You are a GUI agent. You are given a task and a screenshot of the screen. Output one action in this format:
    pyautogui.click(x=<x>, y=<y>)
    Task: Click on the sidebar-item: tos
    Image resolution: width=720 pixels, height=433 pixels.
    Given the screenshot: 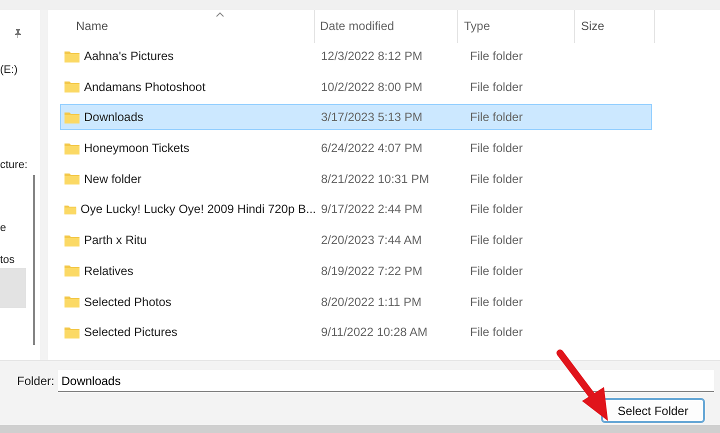 What is the action you would take?
    pyautogui.click(x=7, y=260)
    